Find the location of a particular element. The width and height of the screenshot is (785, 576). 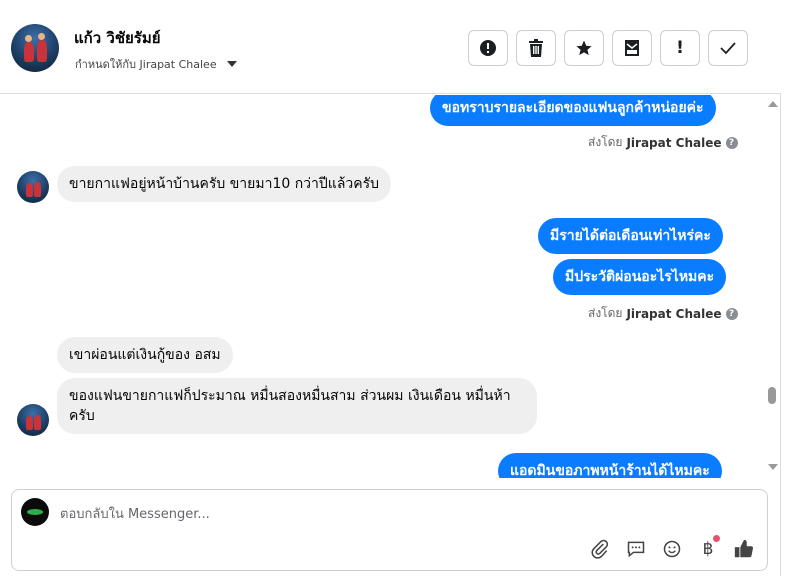

composer-actions: ฿ is located at coordinates (672, 547).